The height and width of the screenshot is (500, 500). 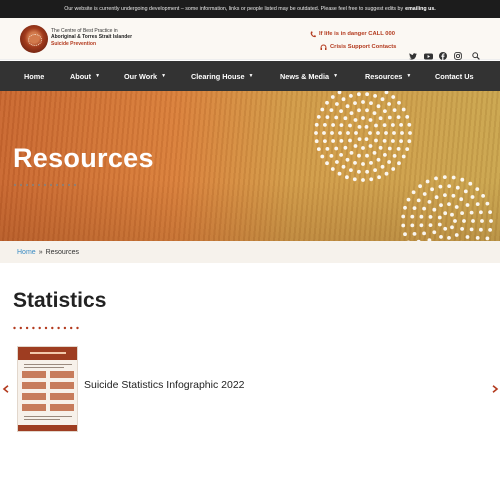 I want to click on nav-item-label: Our Work, so click(x=141, y=76).